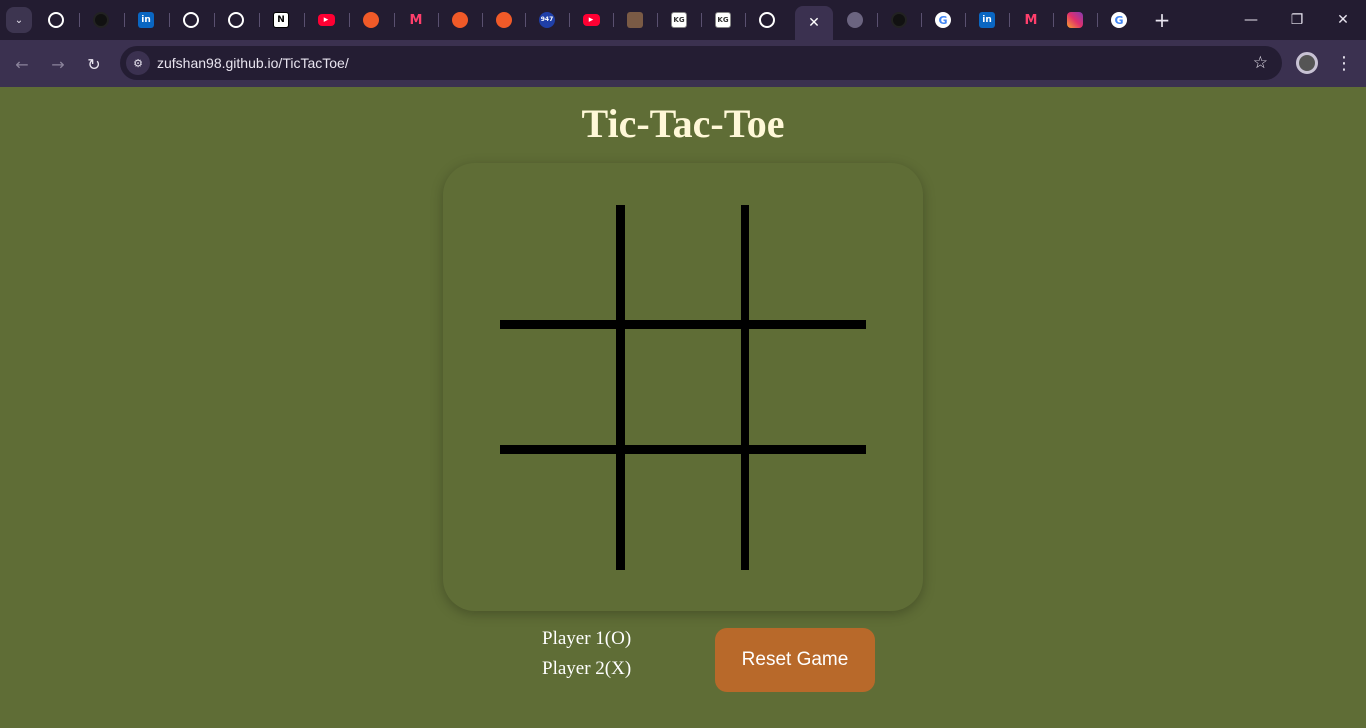 The height and width of the screenshot is (728, 1366). I want to click on address-bar: ⚙ zufshan98.github.io/TicTacToe/ ☆, so click(701, 63).